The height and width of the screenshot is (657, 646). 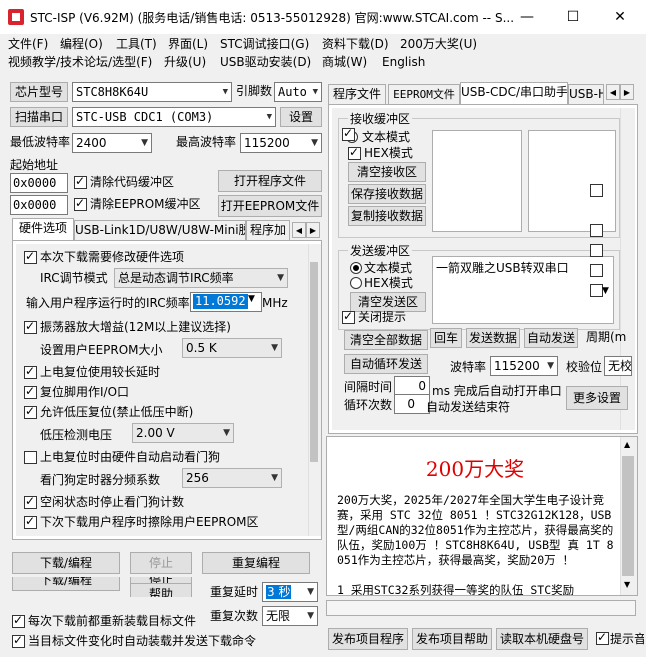 I want to click on auto-loop-send-button: 自动循环发送, so click(x=386, y=364).